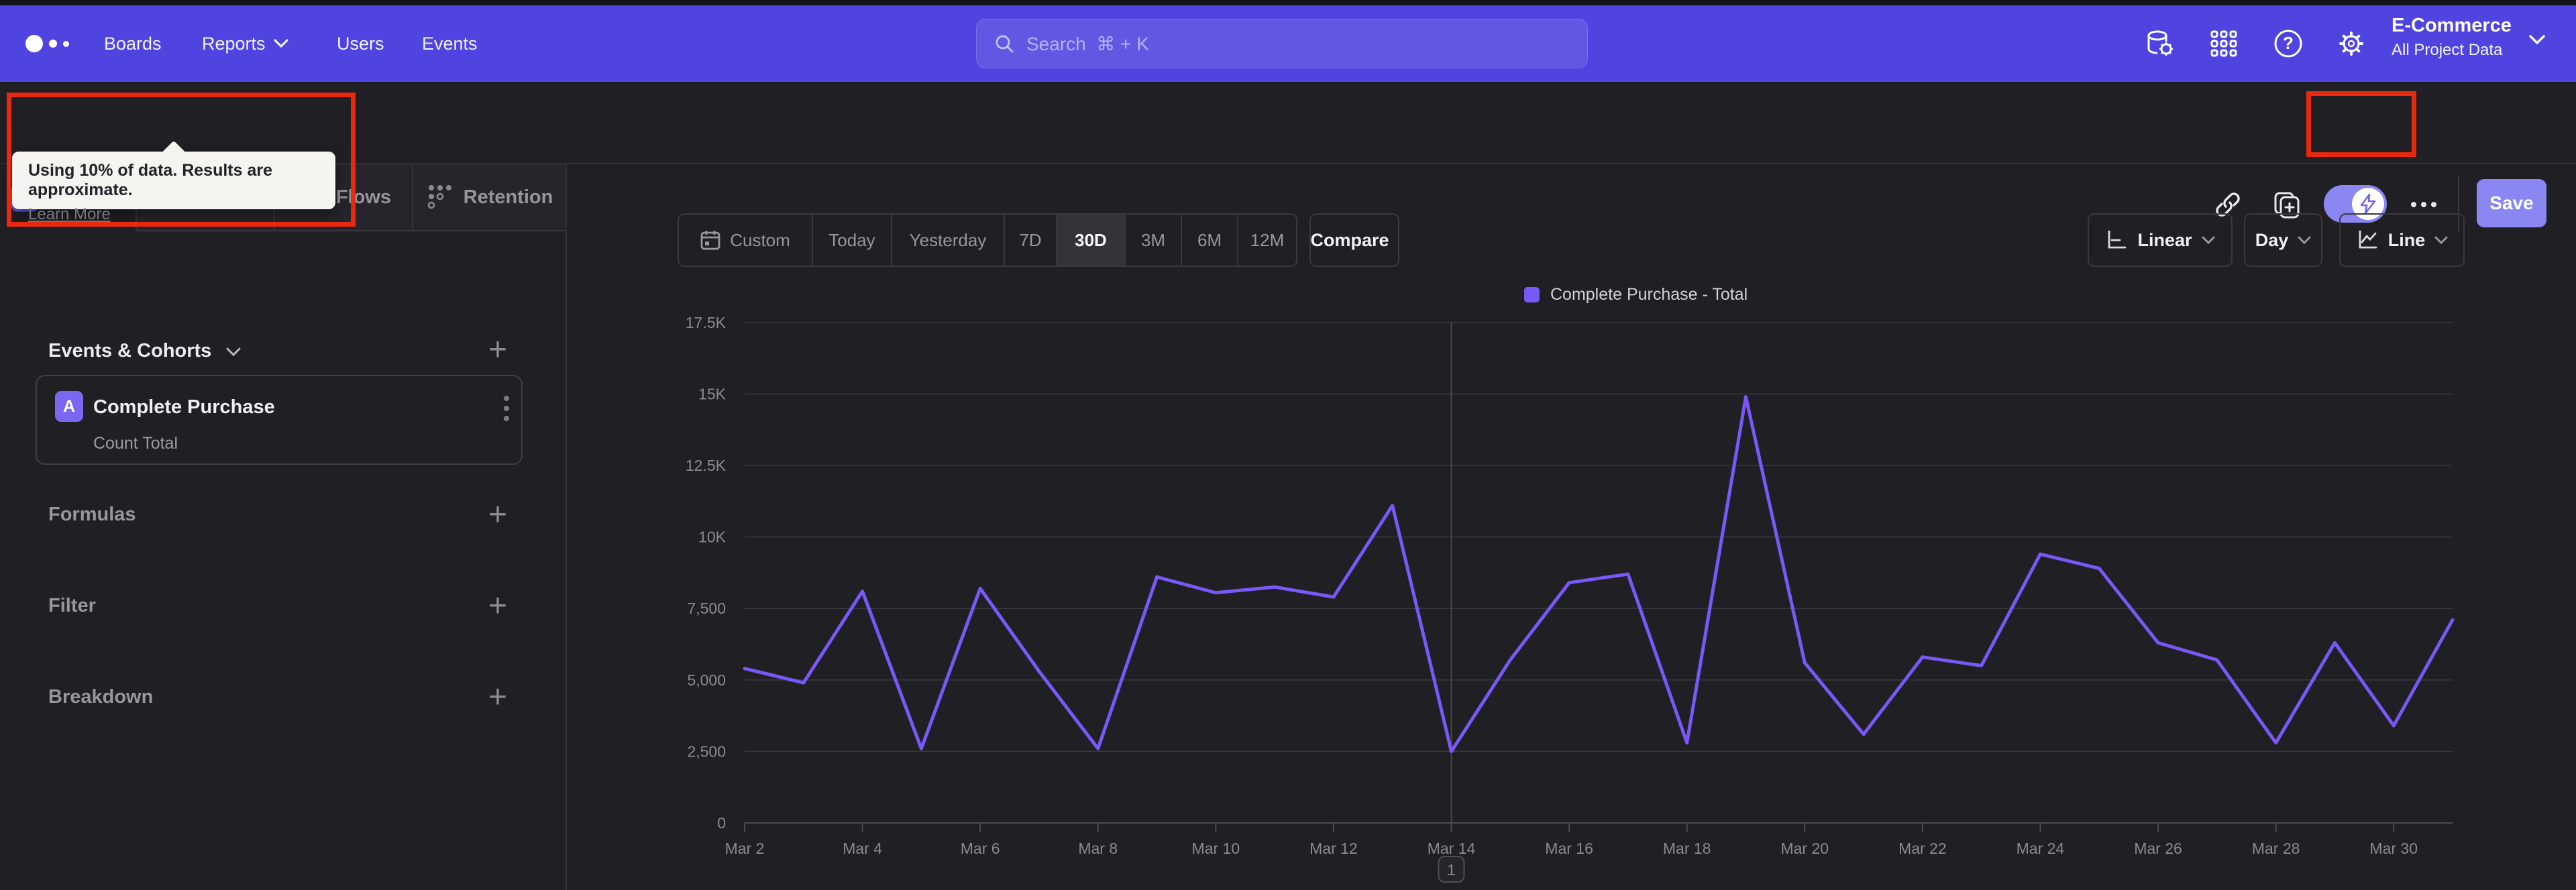 The image size is (2576, 890). I want to click on nav-label: Events, so click(450, 43).